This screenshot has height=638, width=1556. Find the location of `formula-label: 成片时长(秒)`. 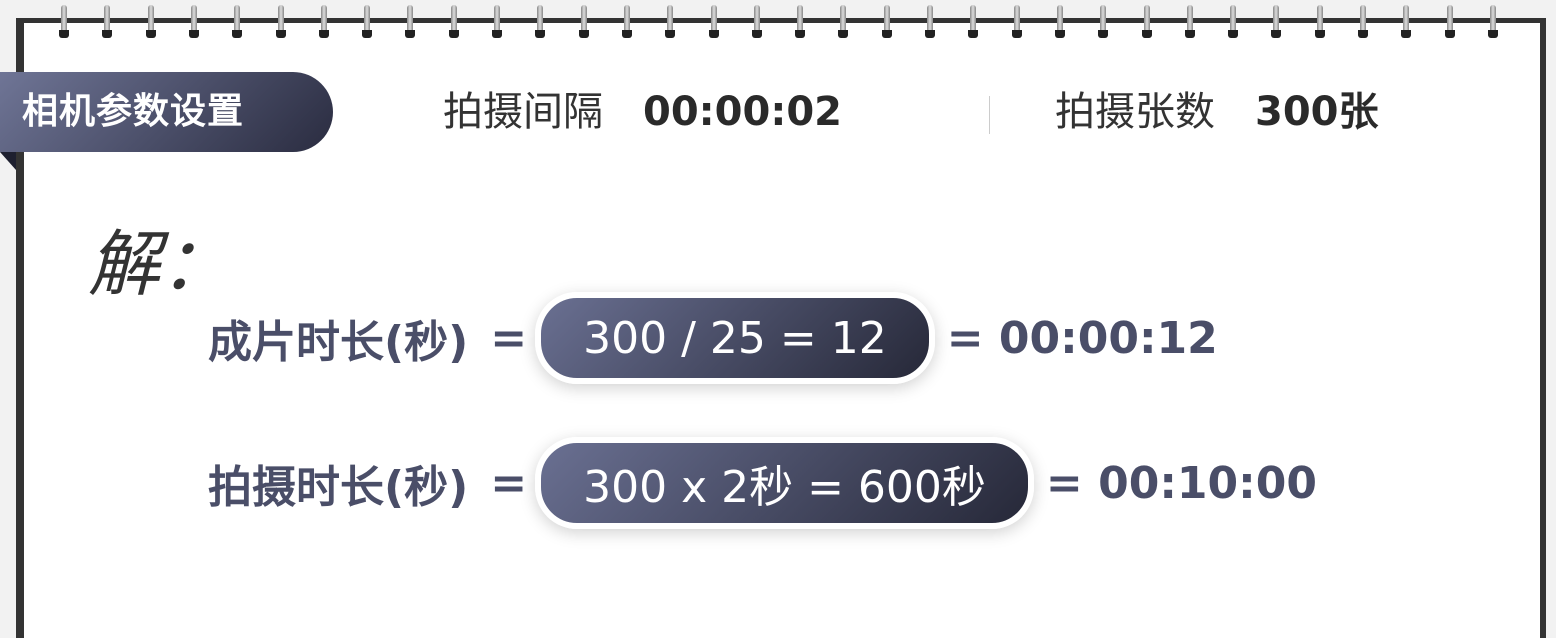

formula-label: 成片时长(秒) is located at coordinates (338, 342).